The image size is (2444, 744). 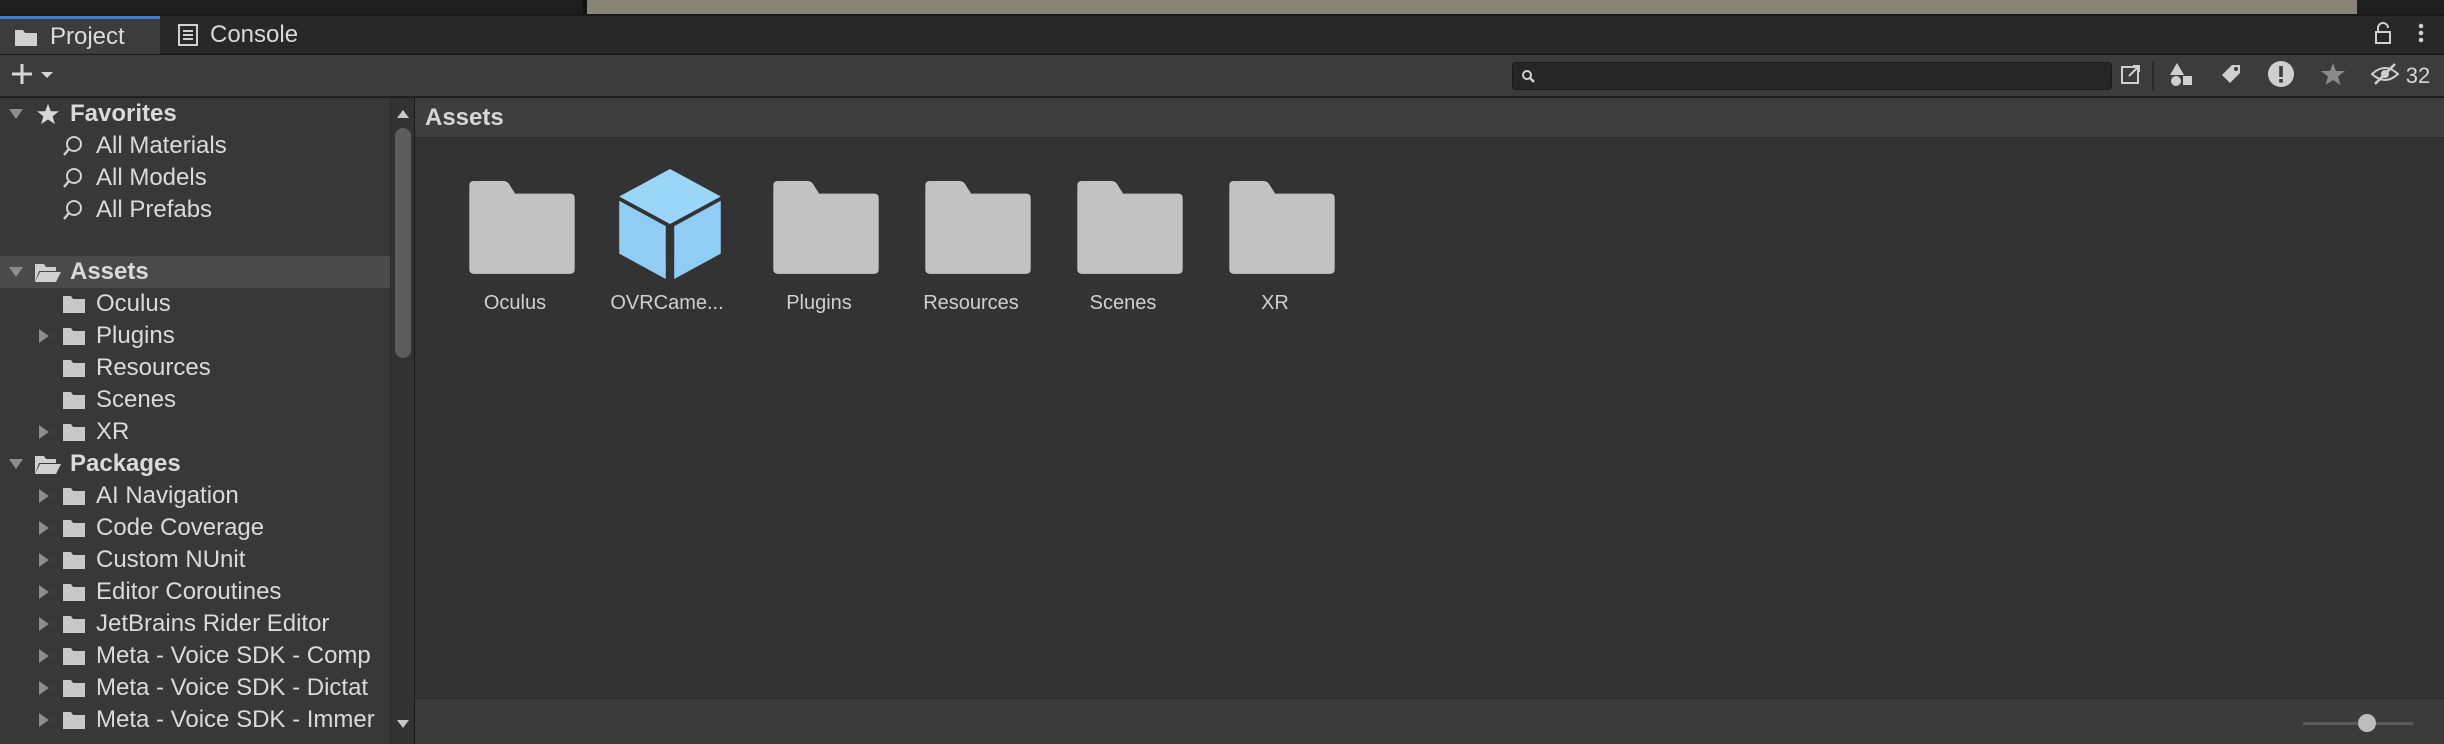 I want to click on tree-item-voice-sdk-dictat: Meta - Voice SDK - Dictat, so click(x=195, y=688).